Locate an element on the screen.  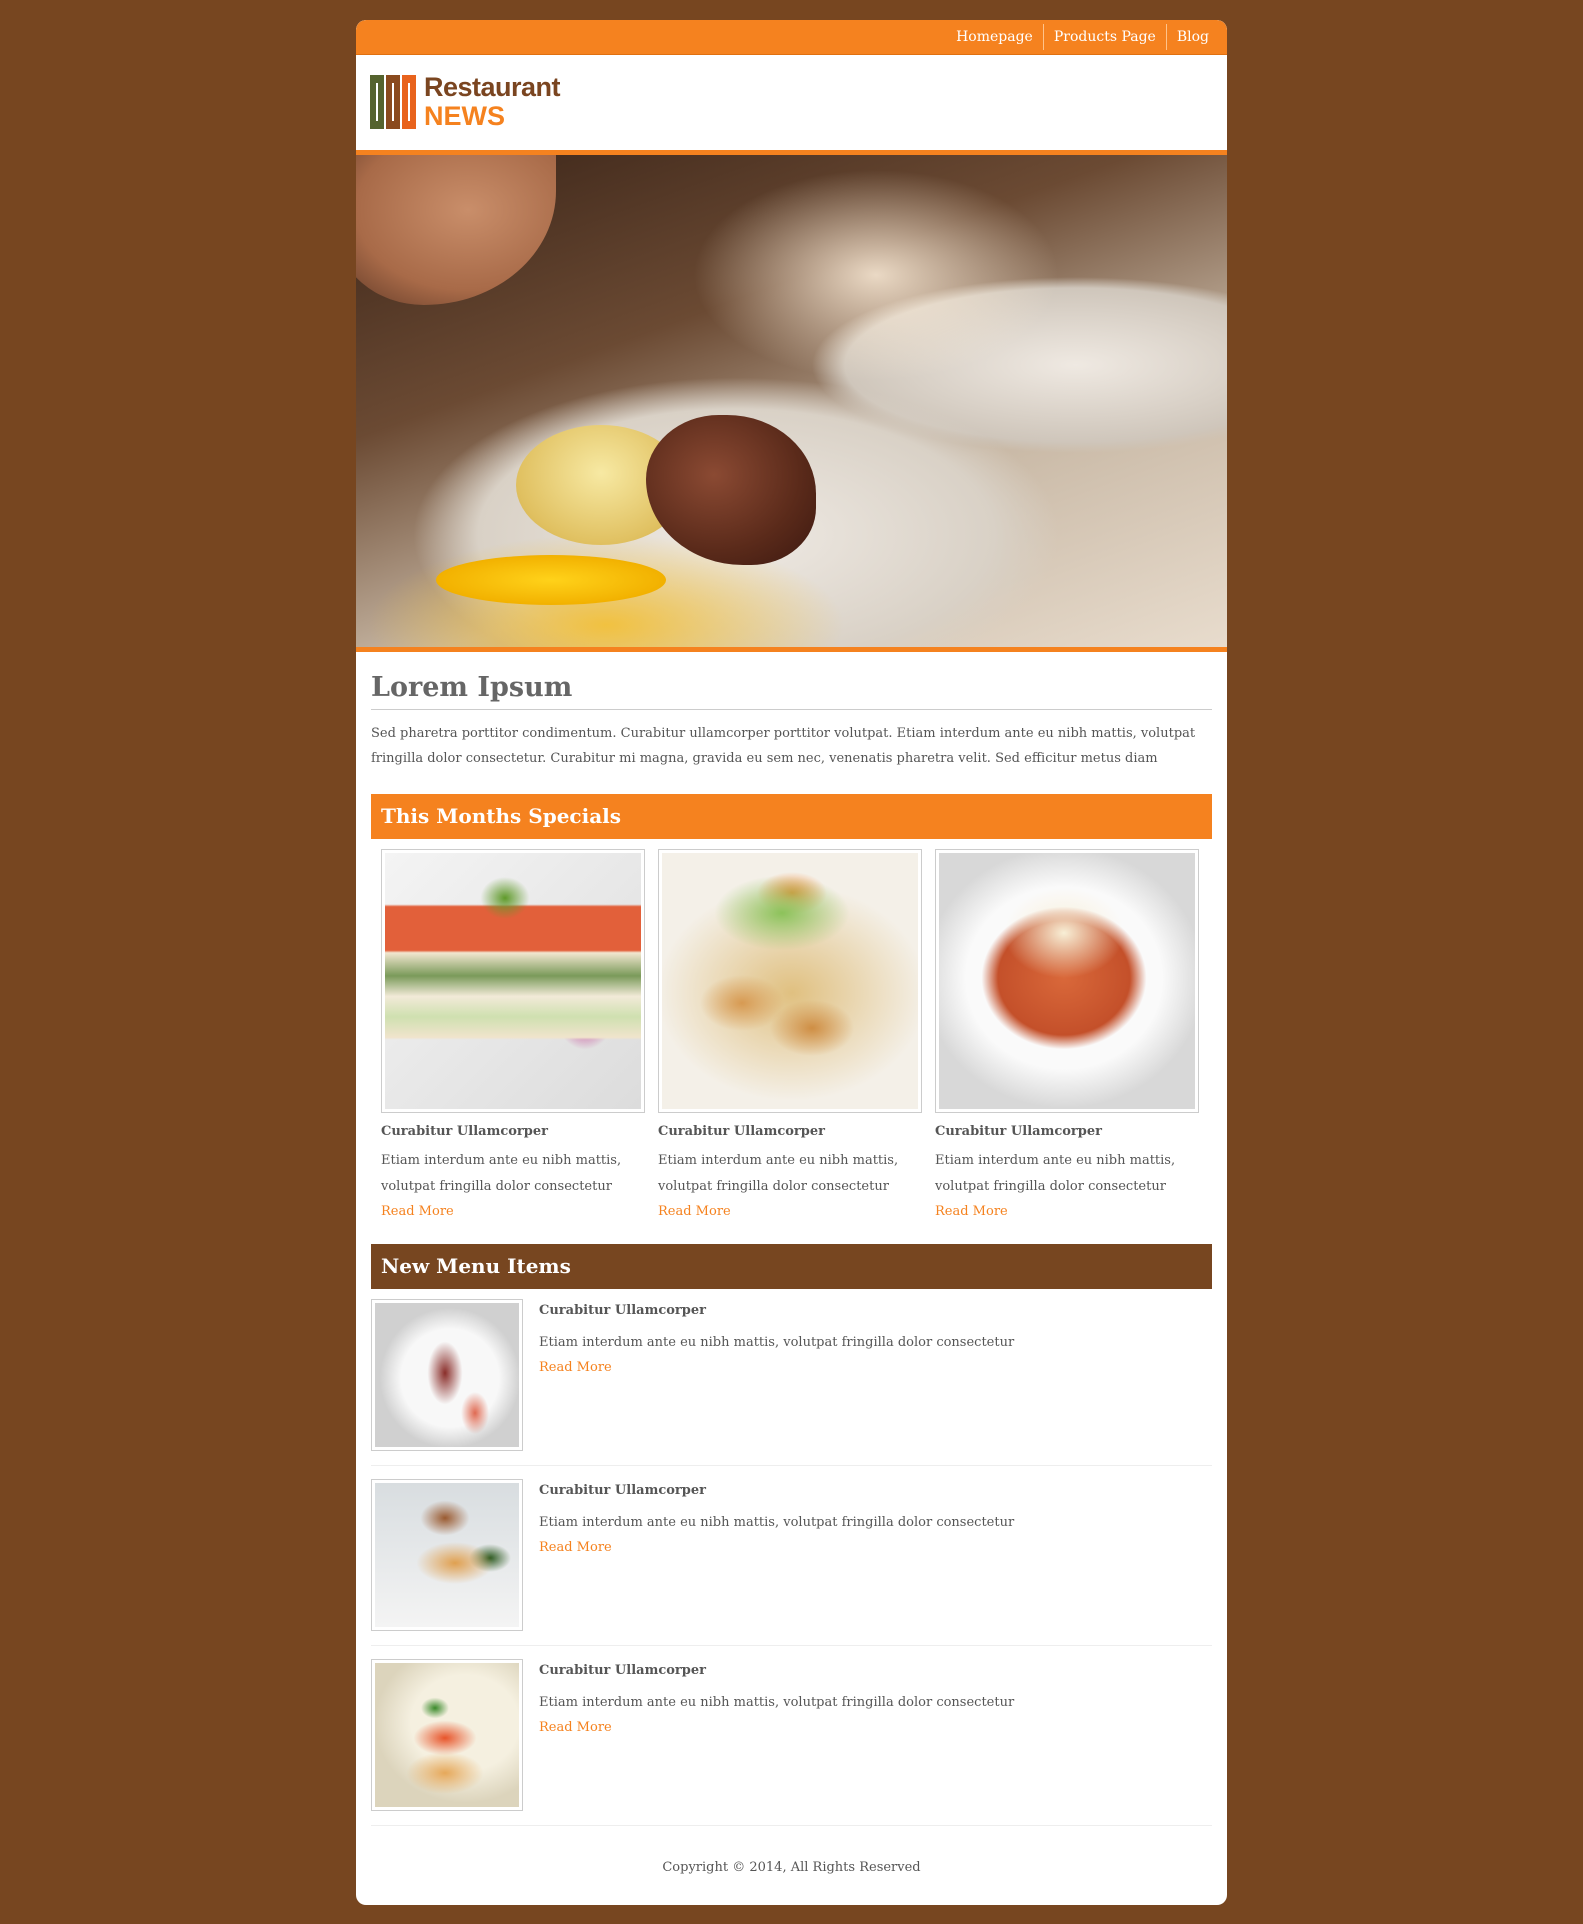
logo-line-restaurant: Restaurant is located at coordinates (492, 87).